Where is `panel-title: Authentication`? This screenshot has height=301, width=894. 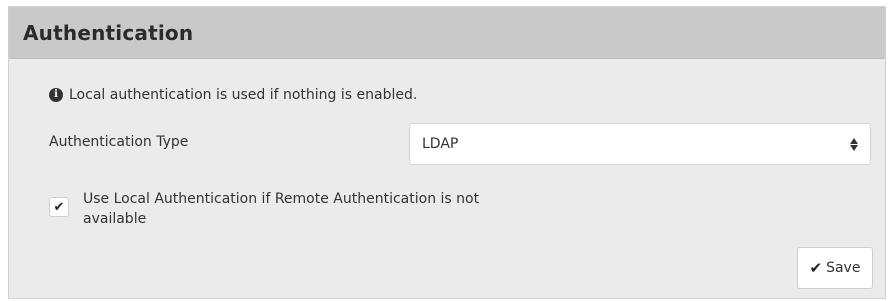
panel-title: Authentication is located at coordinates (108, 32).